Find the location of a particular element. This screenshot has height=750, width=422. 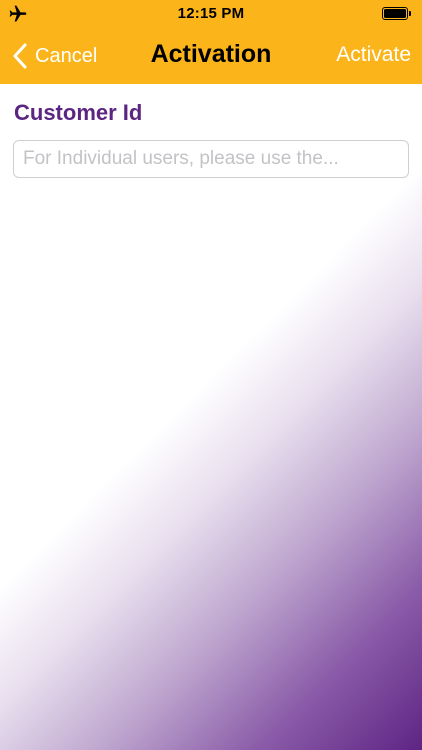

status-time: 12:15 PM is located at coordinates (211, 13).